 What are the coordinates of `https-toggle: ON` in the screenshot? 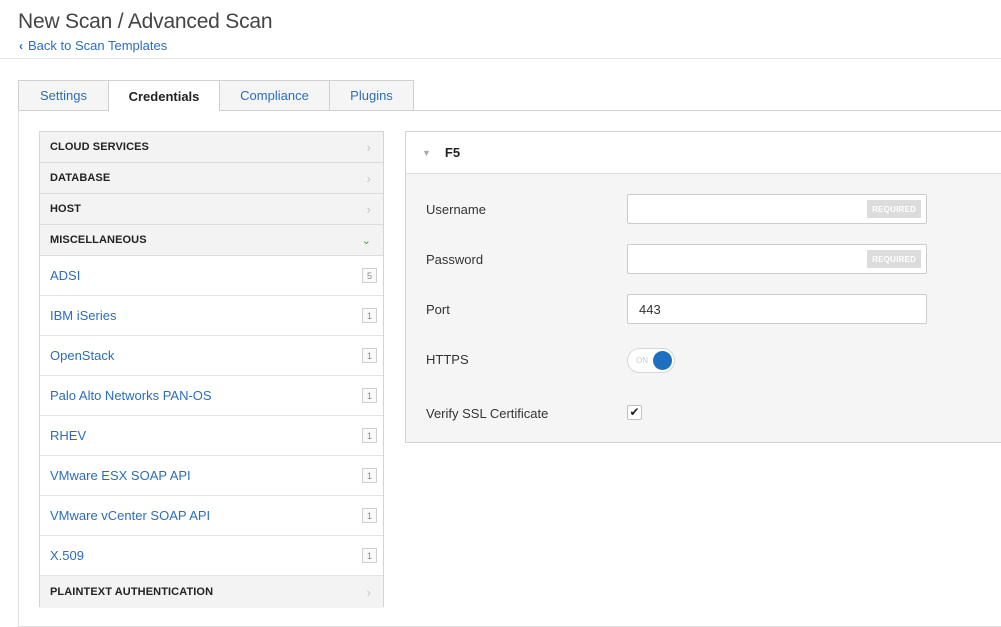 It's located at (651, 360).